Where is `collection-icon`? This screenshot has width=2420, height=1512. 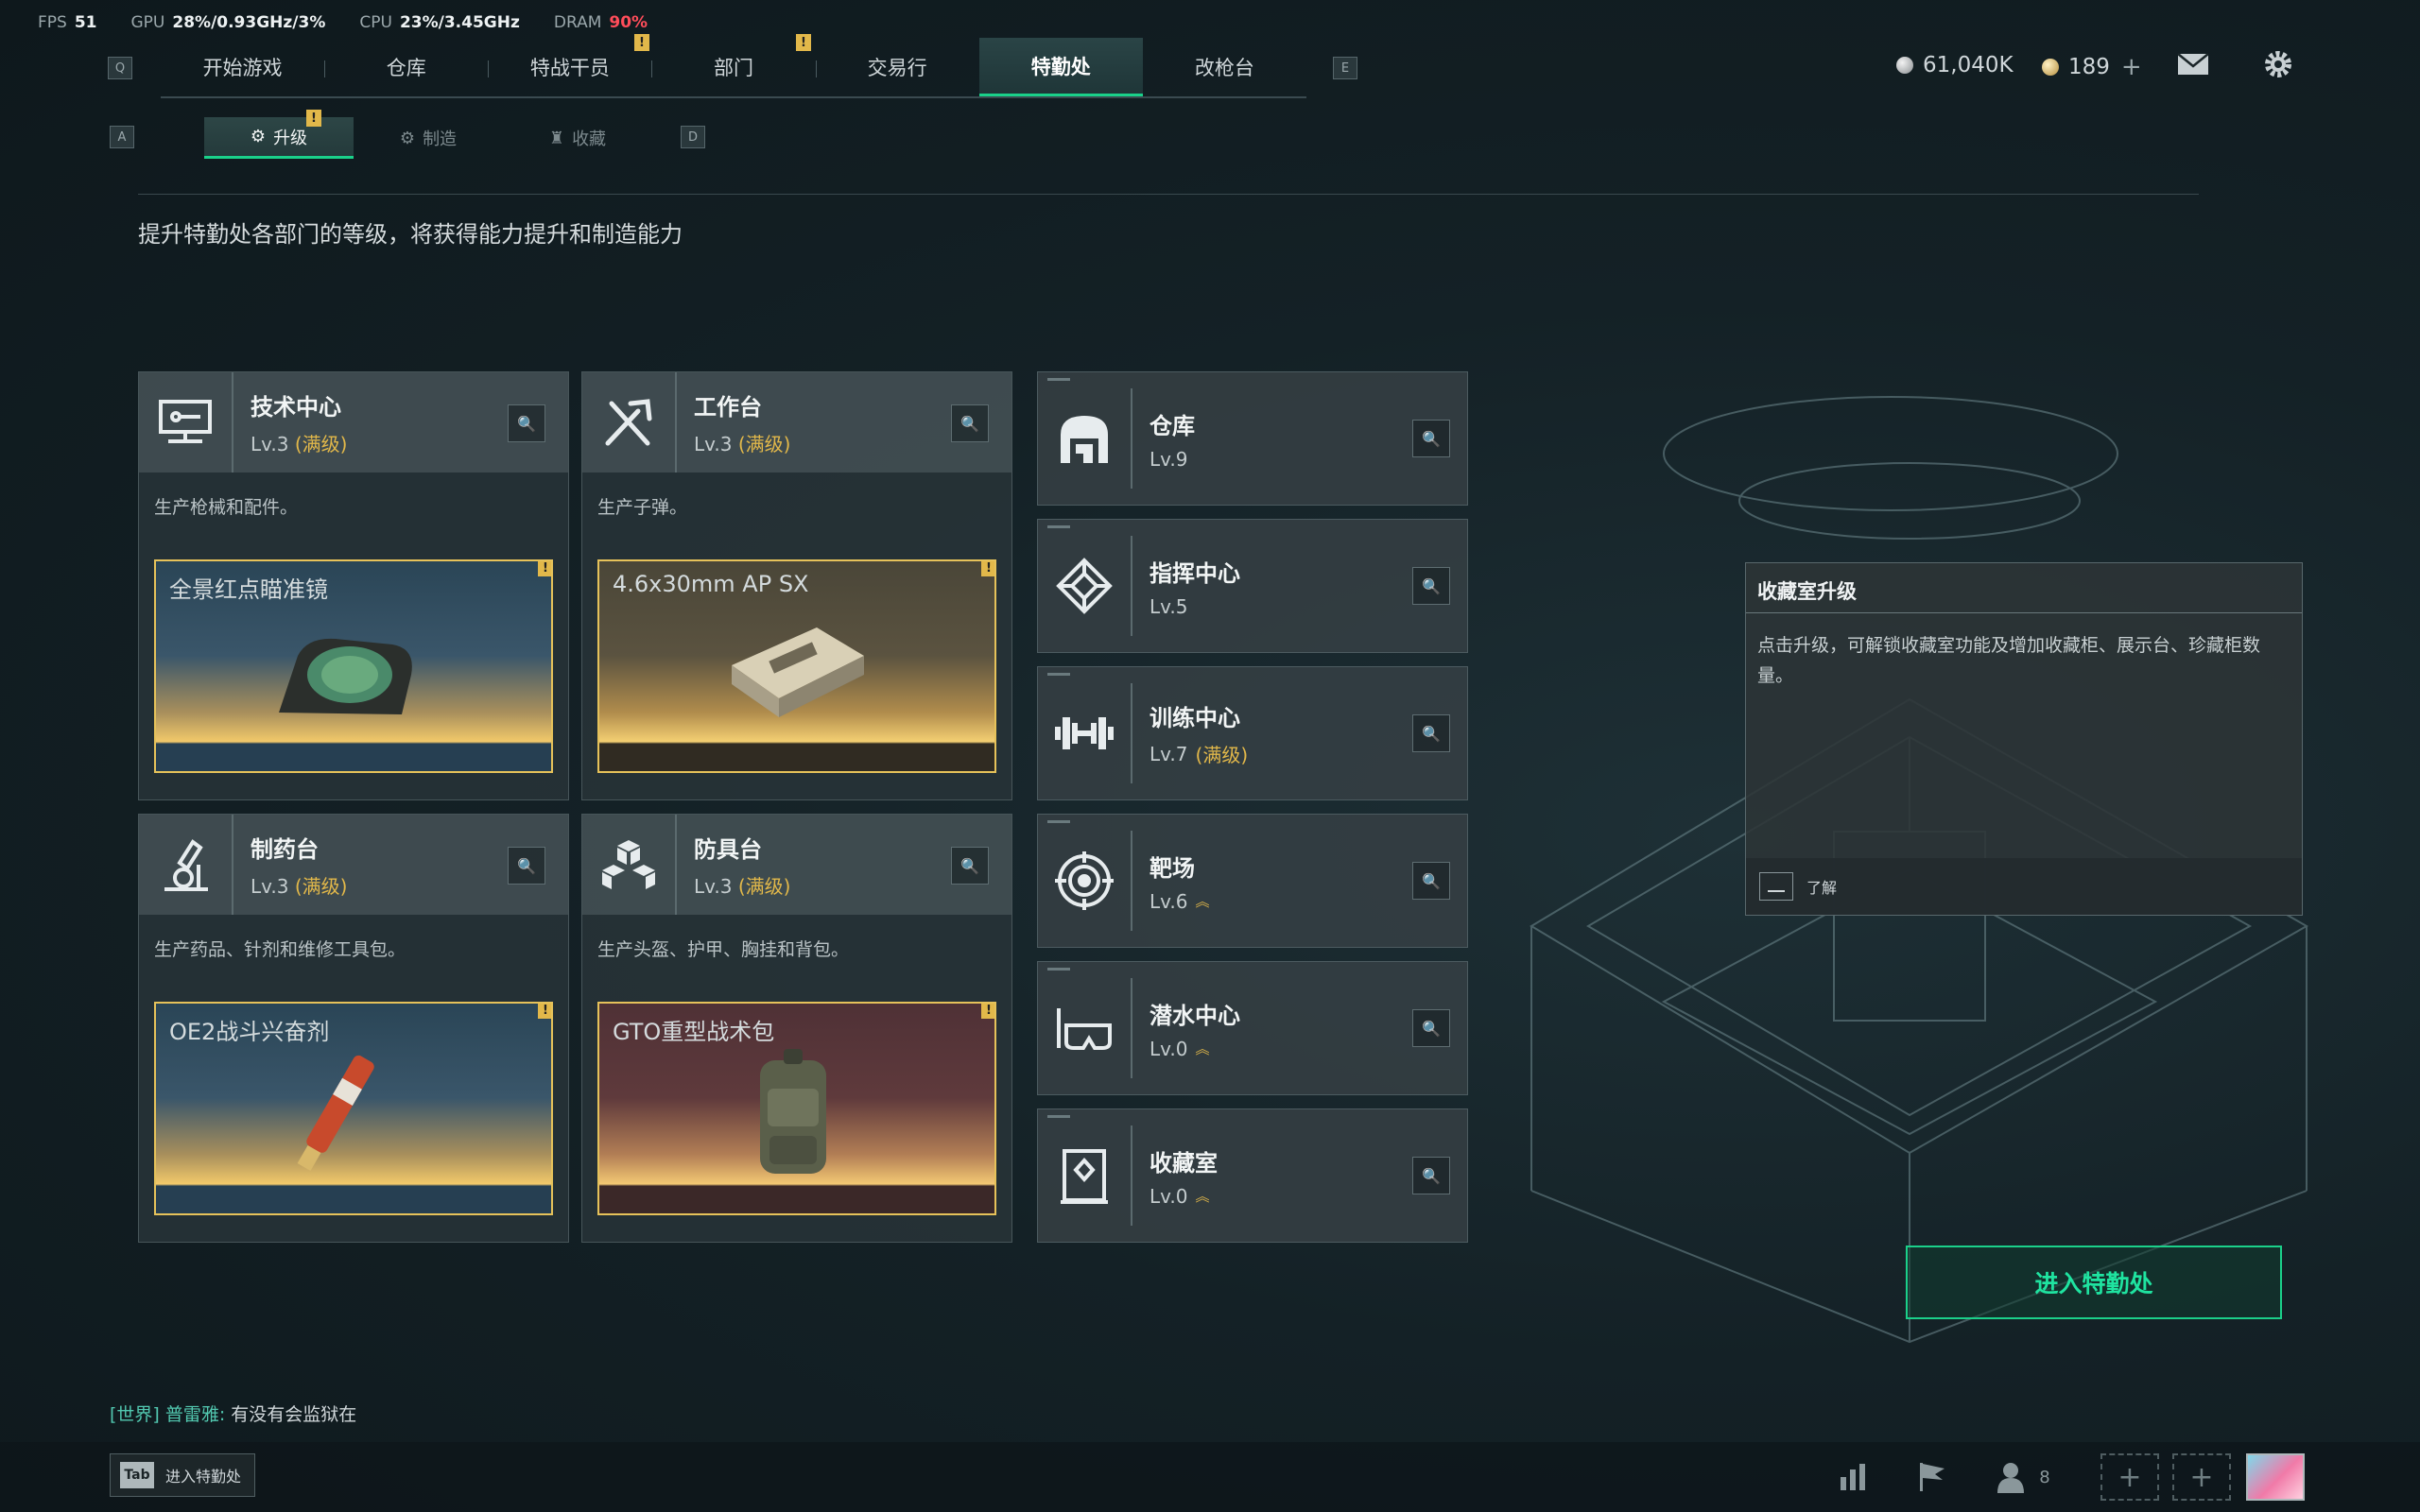
collection-icon is located at coordinates (1084, 1176).